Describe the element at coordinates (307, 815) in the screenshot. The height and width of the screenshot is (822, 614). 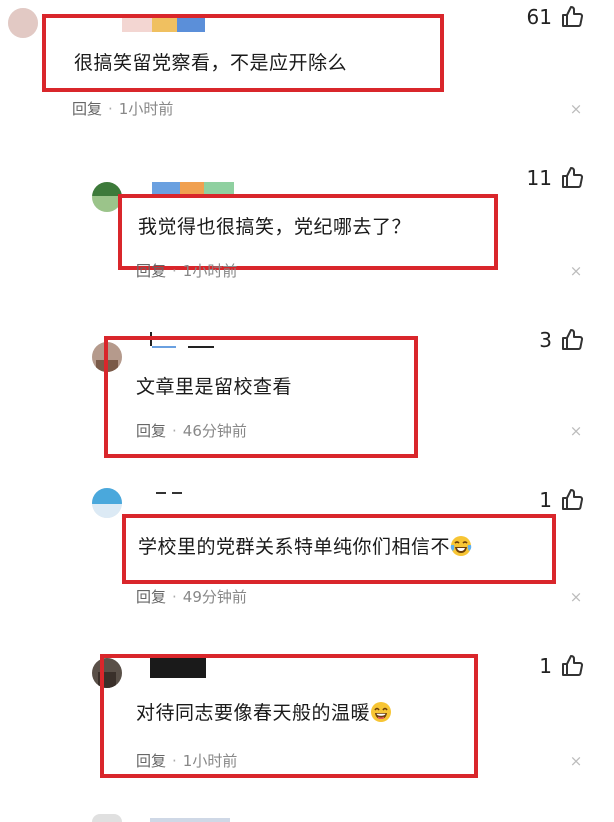
I see `next-comment-partial` at that location.